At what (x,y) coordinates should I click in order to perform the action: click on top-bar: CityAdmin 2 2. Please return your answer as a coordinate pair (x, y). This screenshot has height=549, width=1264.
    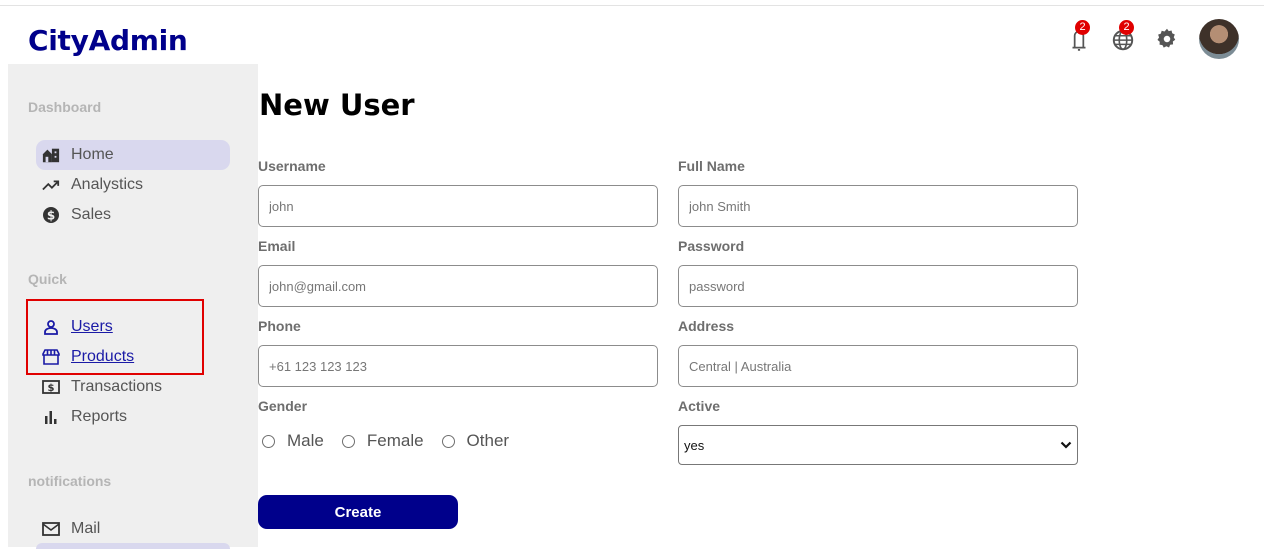
    Looking at the image, I should click on (632, 35).